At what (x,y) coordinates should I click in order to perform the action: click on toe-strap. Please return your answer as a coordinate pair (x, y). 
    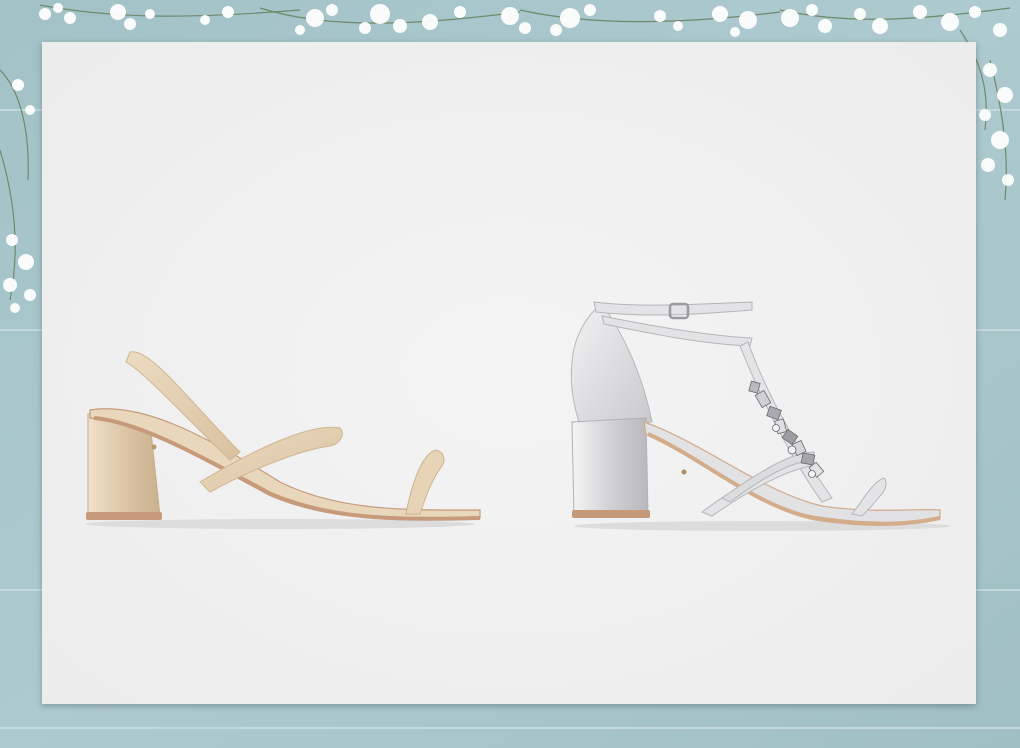
    Looking at the image, I should click on (425, 482).